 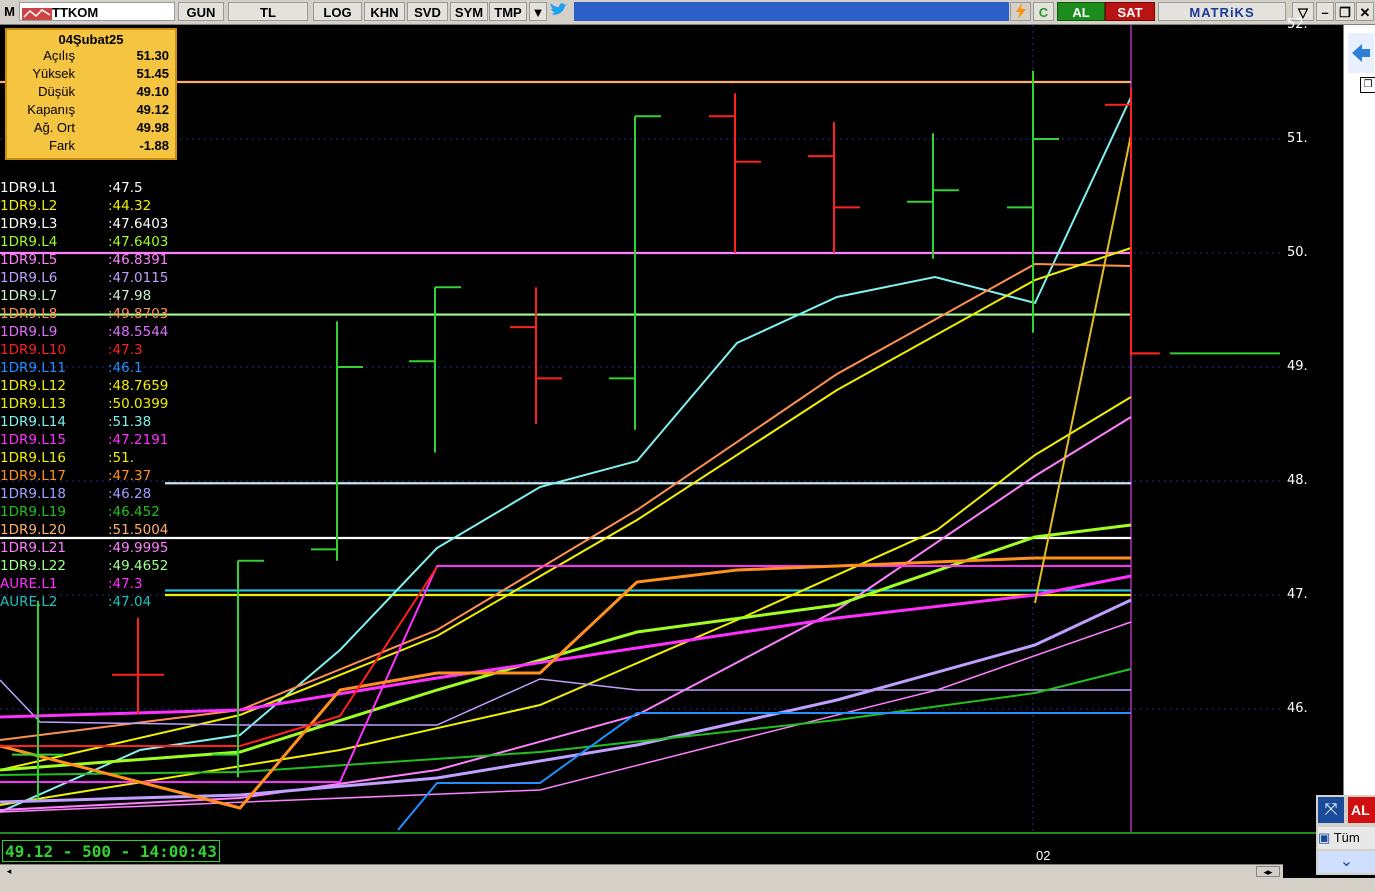 I want to click on lightning-icon, so click(x=1020, y=11).